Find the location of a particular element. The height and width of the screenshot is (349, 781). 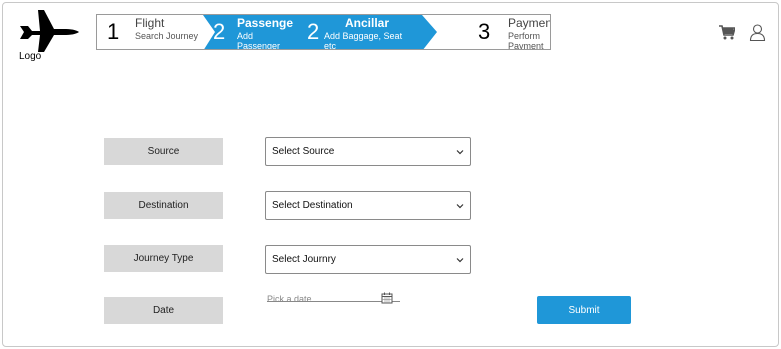

destination-select: Select Destination is located at coordinates (368, 205).